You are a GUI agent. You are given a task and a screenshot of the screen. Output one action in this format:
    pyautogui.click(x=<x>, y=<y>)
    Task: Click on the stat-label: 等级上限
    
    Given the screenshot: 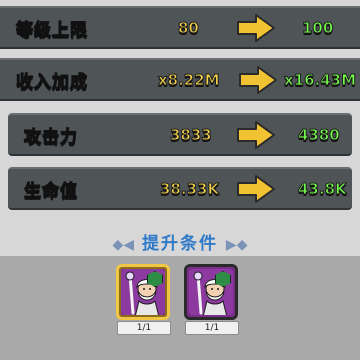 What is the action you would take?
    pyautogui.click(x=52, y=30)
    